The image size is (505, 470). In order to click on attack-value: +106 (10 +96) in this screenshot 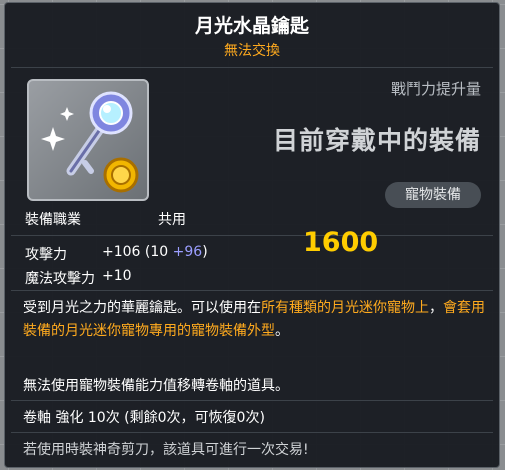, I will do `click(155, 252)`.